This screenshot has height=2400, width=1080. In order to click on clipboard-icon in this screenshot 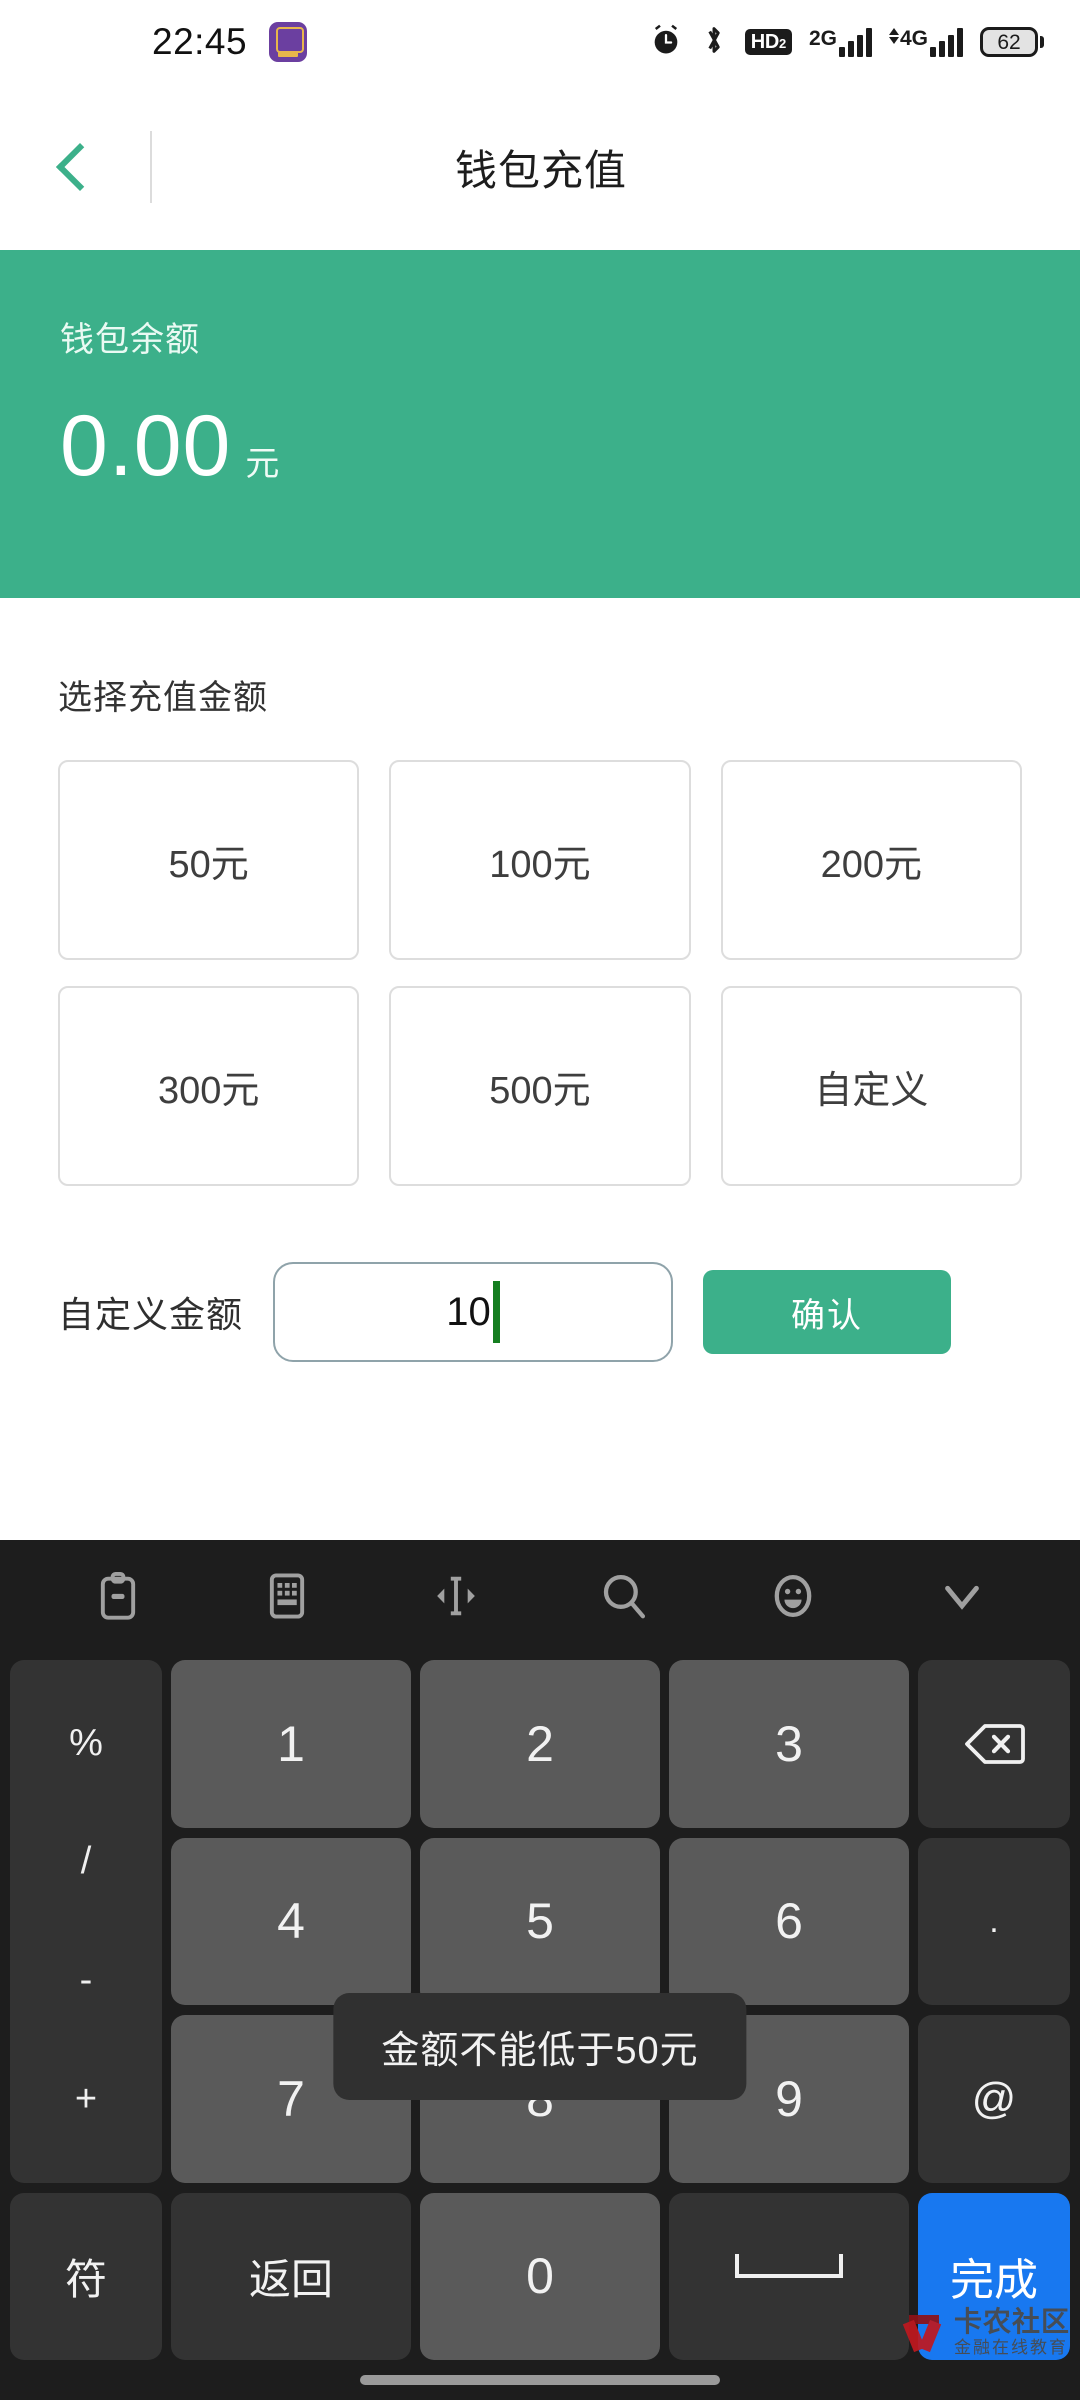, I will do `click(118, 1596)`.